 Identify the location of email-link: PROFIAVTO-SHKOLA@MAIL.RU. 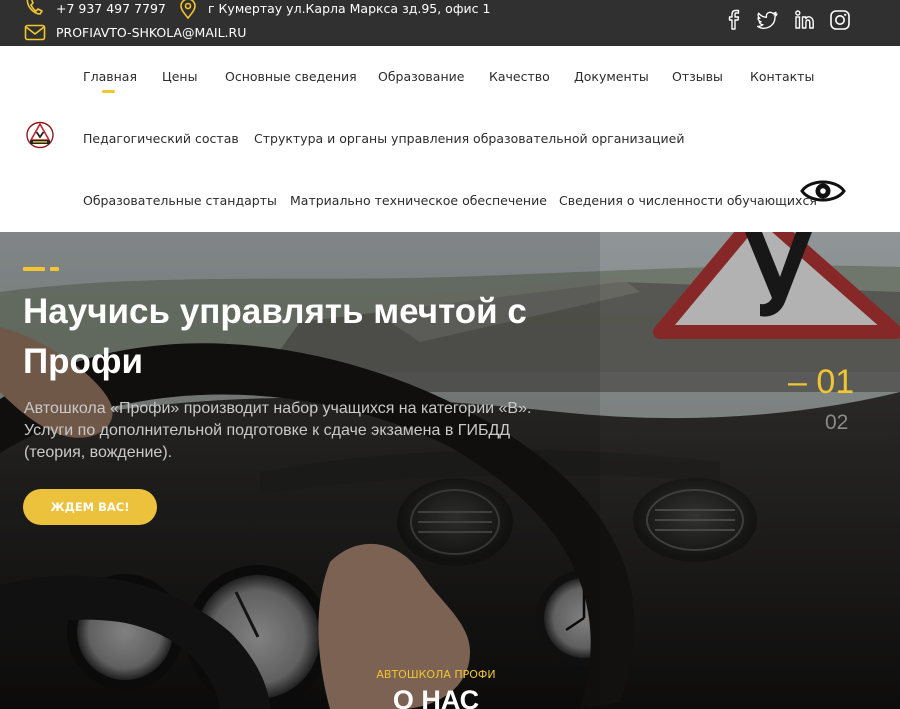
(151, 33).